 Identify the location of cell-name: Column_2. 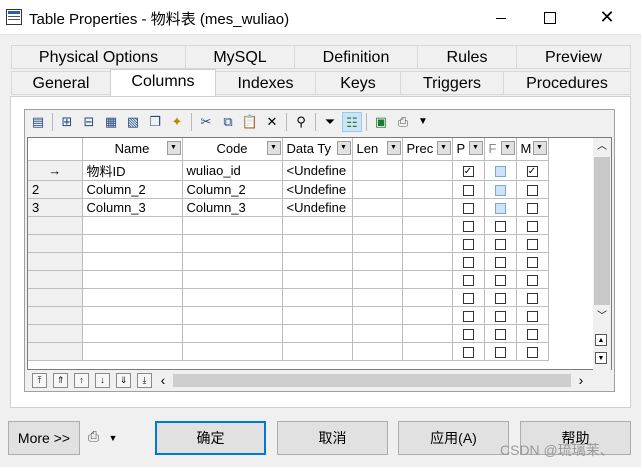
(132, 189).